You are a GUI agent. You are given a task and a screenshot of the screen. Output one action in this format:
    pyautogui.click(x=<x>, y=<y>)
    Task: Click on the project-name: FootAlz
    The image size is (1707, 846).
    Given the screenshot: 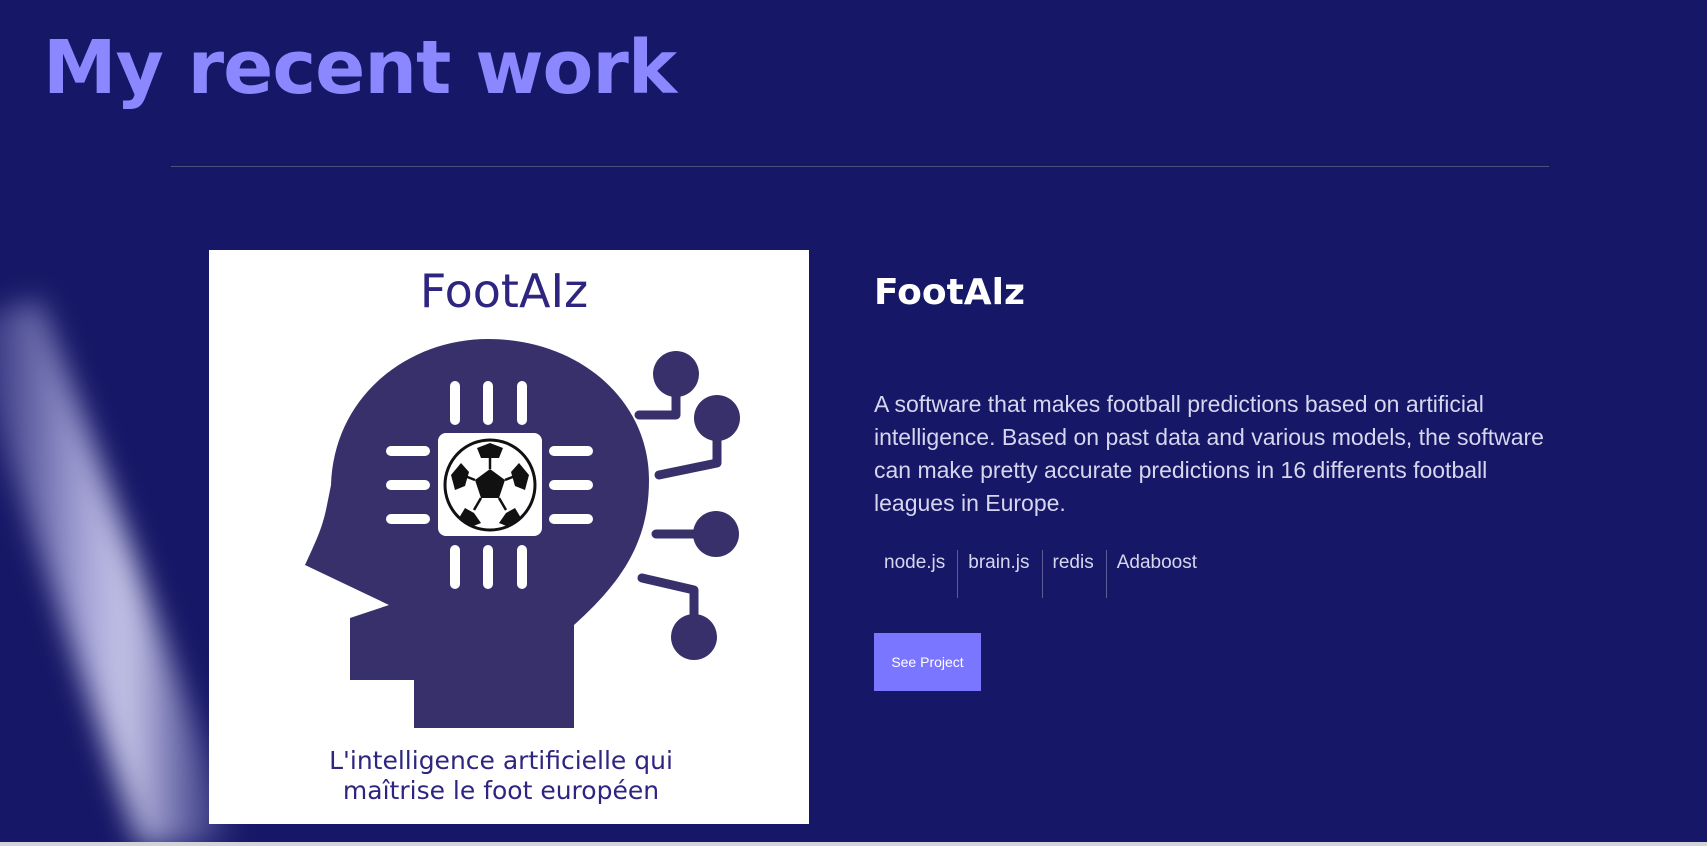 What is the action you would take?
    pyautogui.click(x=949, y=292)
    